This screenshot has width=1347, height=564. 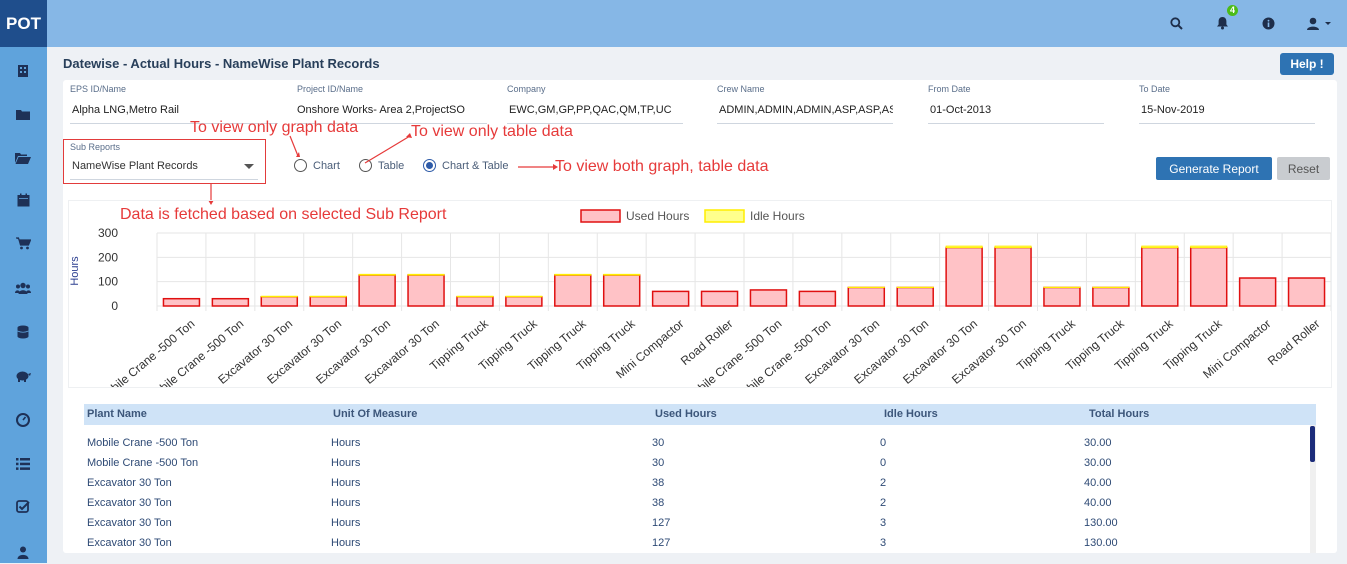 What do you see at coordinates (23, 507) in the screenshot?
I see `checklist-icon` at bounding box center [23, 507].